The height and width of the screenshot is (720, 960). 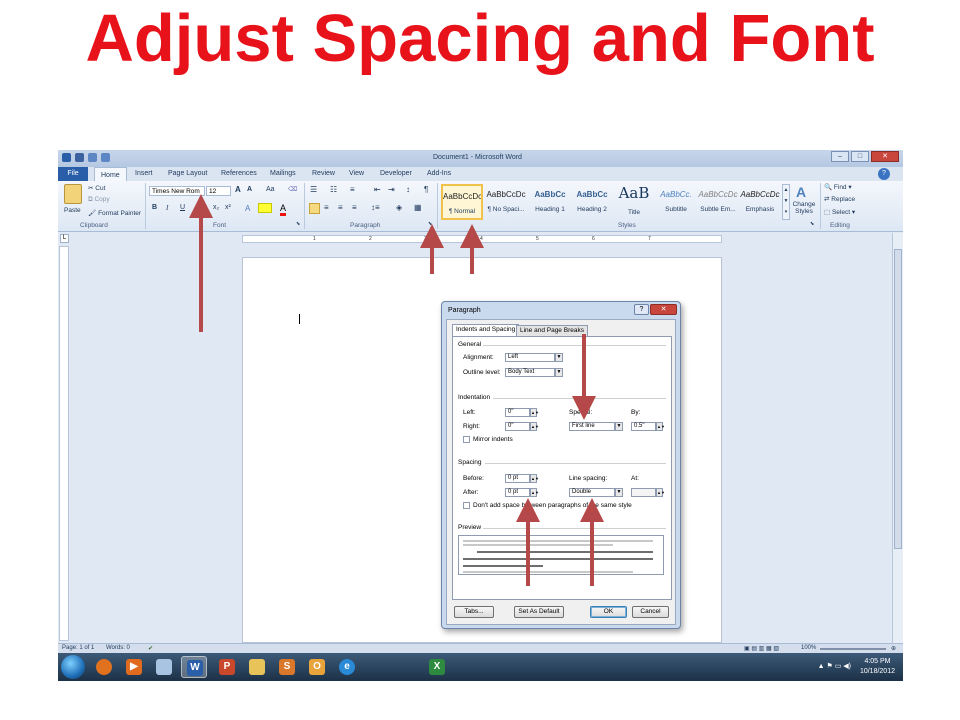 What do you see at coordinates (326, 207) in the screenshot?
I see `align-center-icon: ≡` at bounding box center [326, 207].